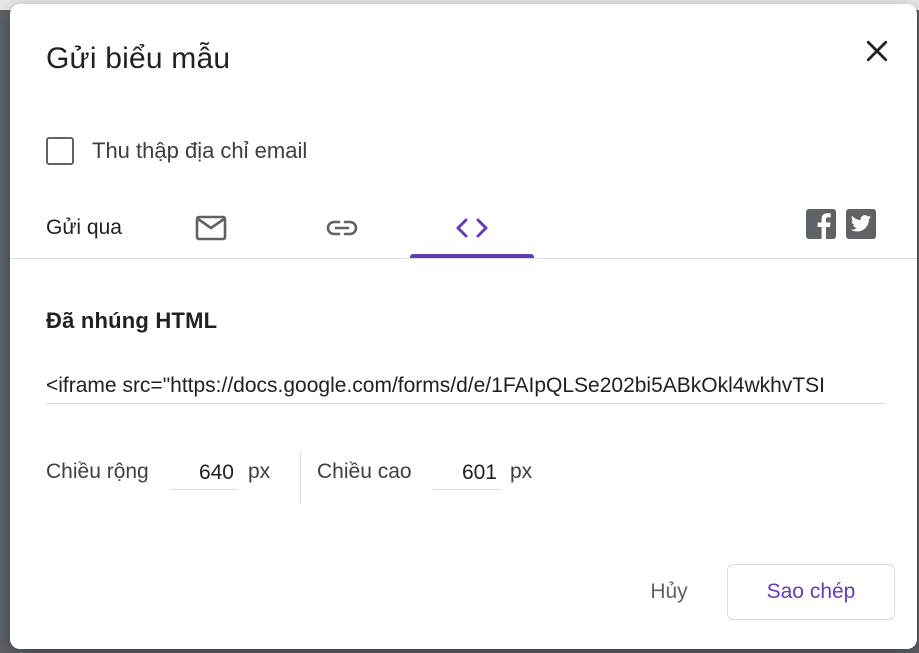 This screenshot has height=653, width=919. Describe the element at coordinates (204, 473) in the screenshot. I see `width-input` at that location.